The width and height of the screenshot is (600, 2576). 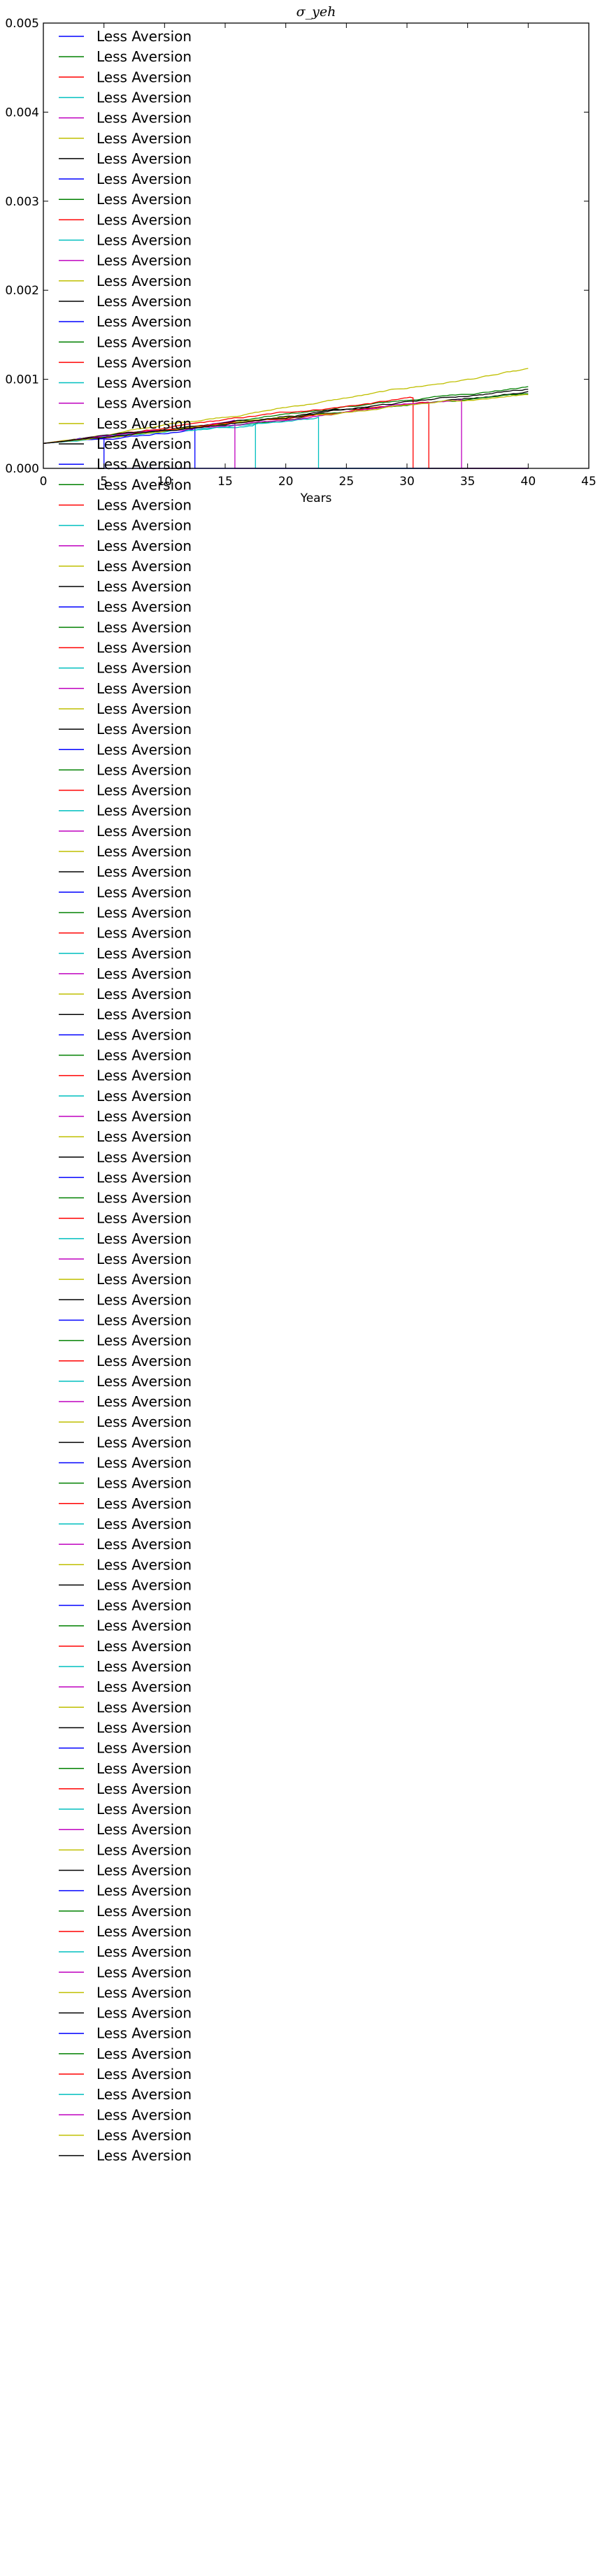 What do you see at coordinates (286, 482) in the screenshot?
I see `x-tick-label: 20` at bounding box center [286, 482].